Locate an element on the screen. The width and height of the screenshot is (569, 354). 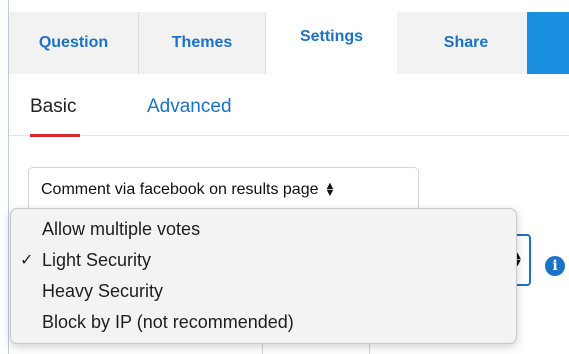
info-icon: i is located at coordinates (555, 266).